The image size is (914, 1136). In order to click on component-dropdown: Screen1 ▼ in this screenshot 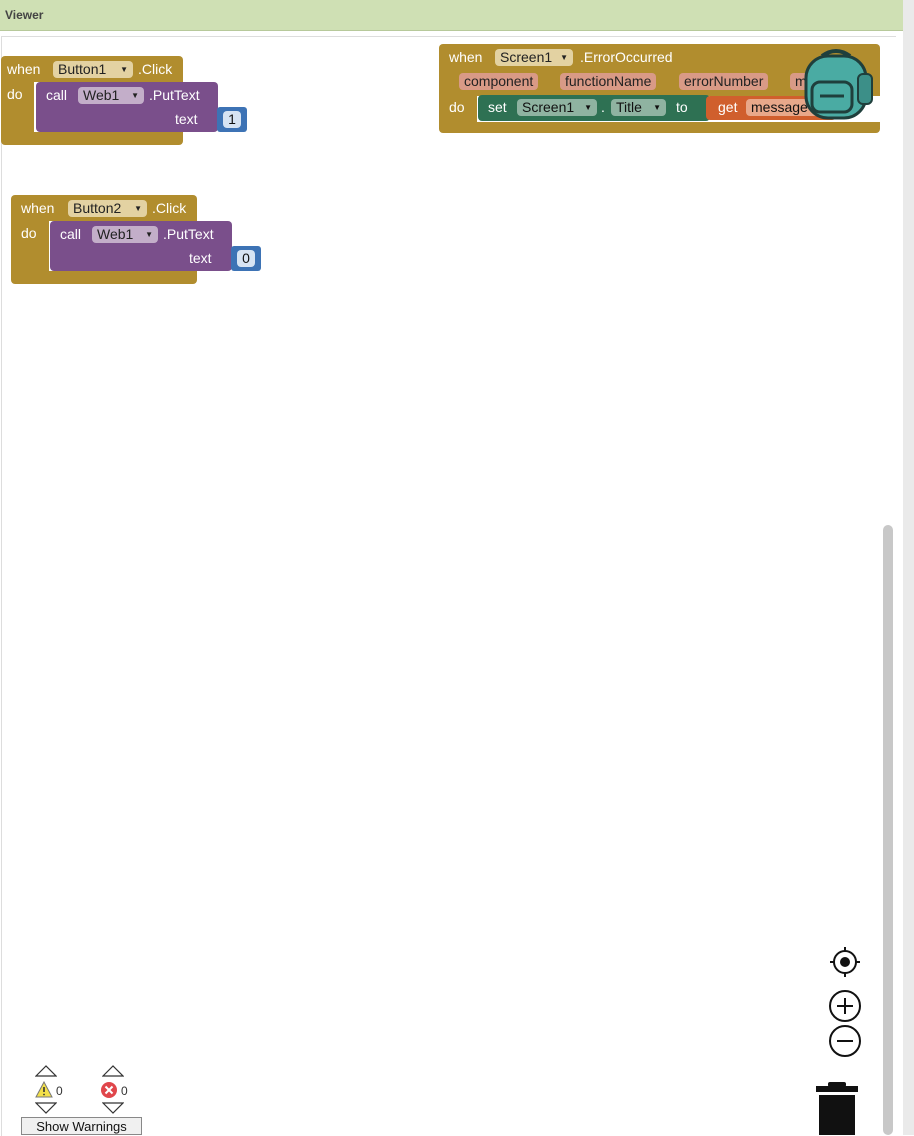, I will do `click(534, 57)`.